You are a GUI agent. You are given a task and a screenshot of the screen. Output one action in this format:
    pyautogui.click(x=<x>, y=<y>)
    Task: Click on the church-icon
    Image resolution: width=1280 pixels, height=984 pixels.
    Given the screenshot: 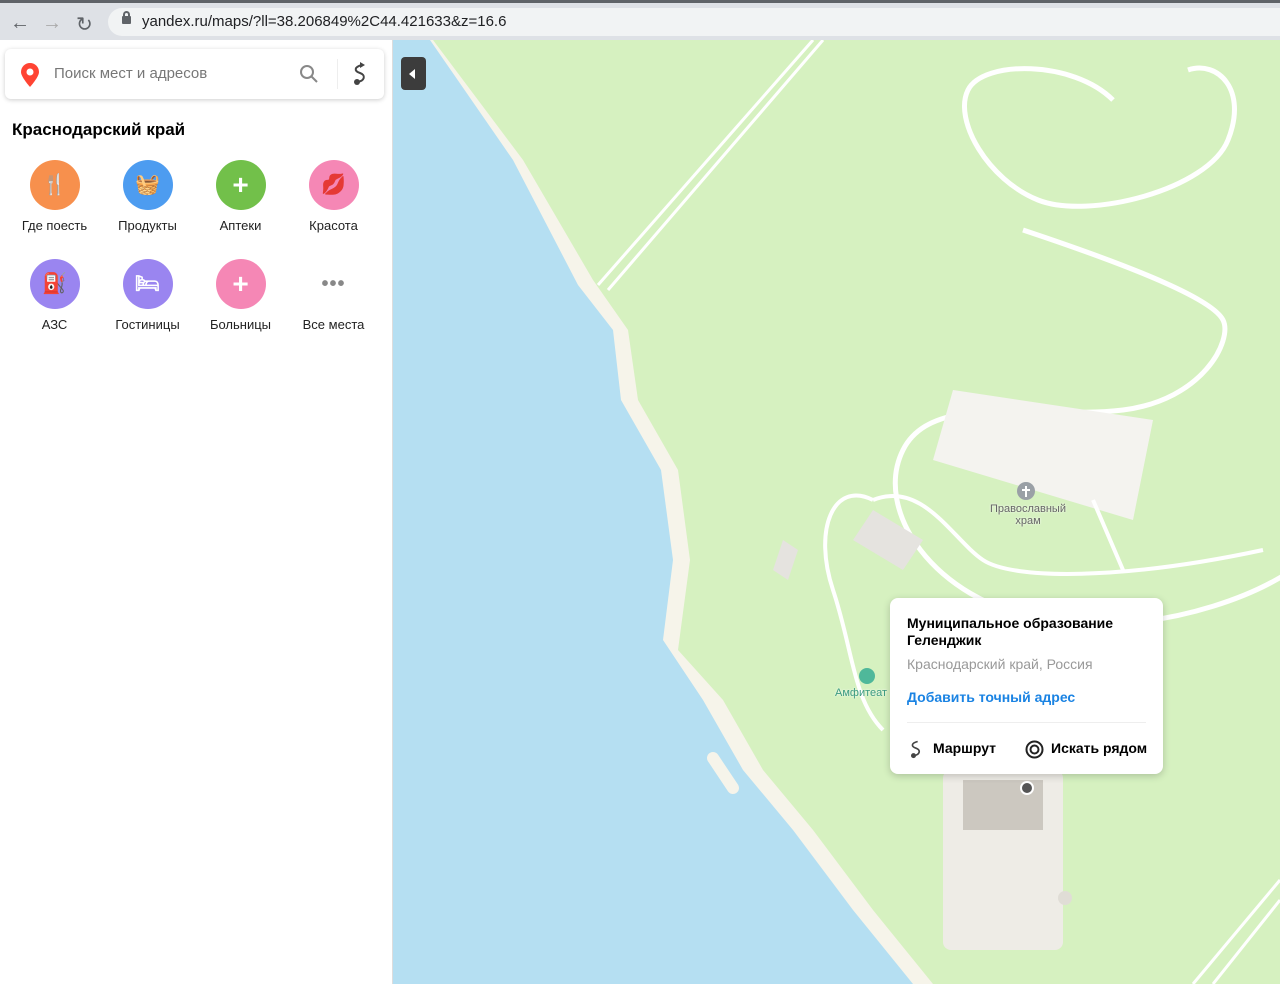 What is the action you would take?
    pyautogui.click(x=1026, y=491)
    